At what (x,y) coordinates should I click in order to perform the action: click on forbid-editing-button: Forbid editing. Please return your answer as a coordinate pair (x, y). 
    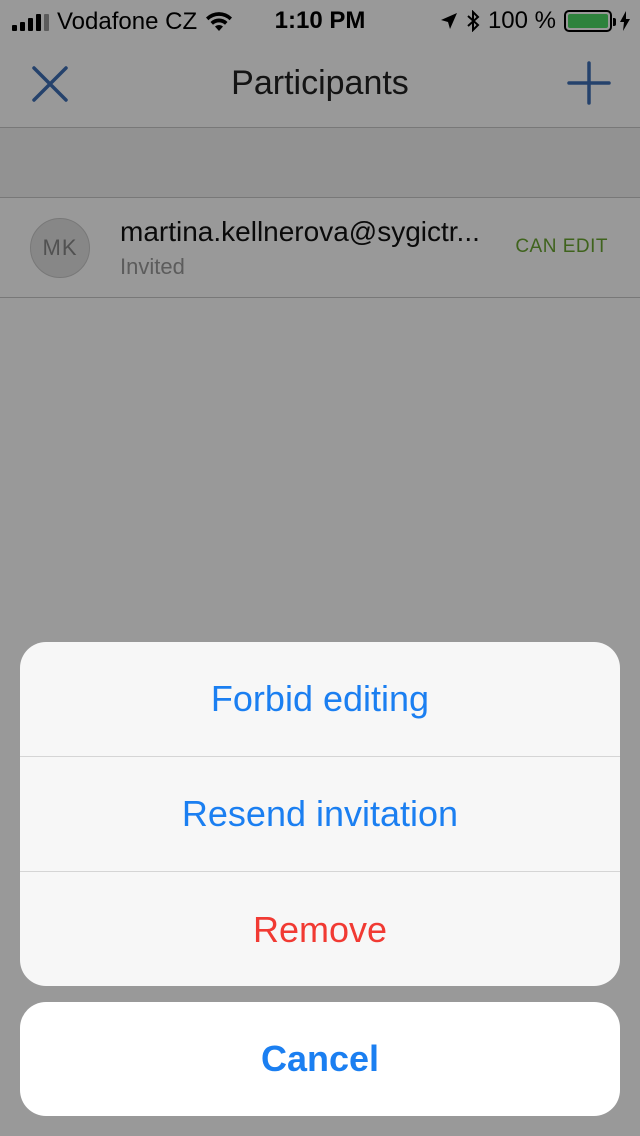
    Looking at the image, I should click on (320, 699).